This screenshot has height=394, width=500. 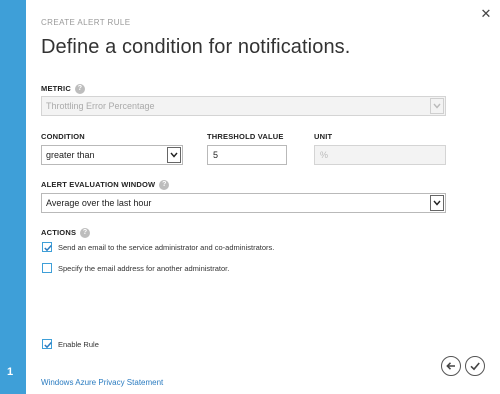 I want to click on dialog-breadcrumb: CREATE ALERT RULE, so click(x=86, y=22).